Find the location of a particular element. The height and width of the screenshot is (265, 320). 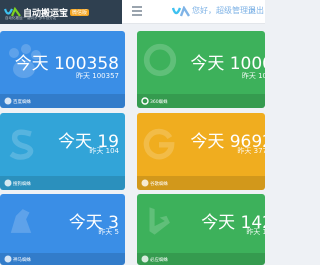

card-label: 百度蜘蛛 is located at coordinates (22, 102).